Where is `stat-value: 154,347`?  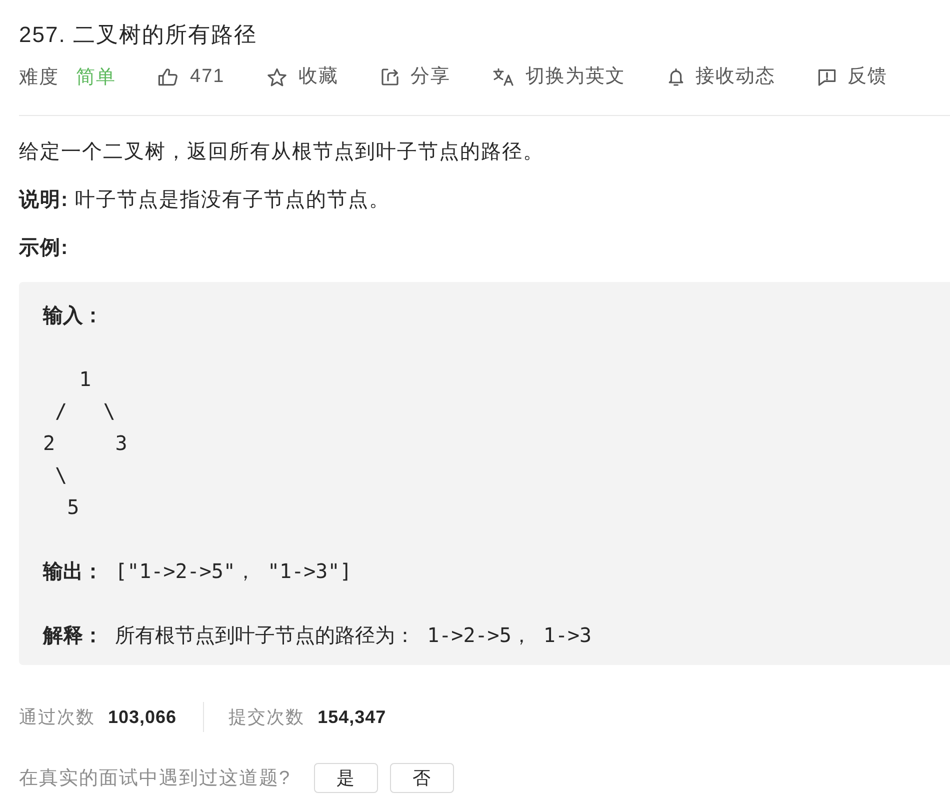 stat-value: 154,347 is located at coordinates (352, 717).